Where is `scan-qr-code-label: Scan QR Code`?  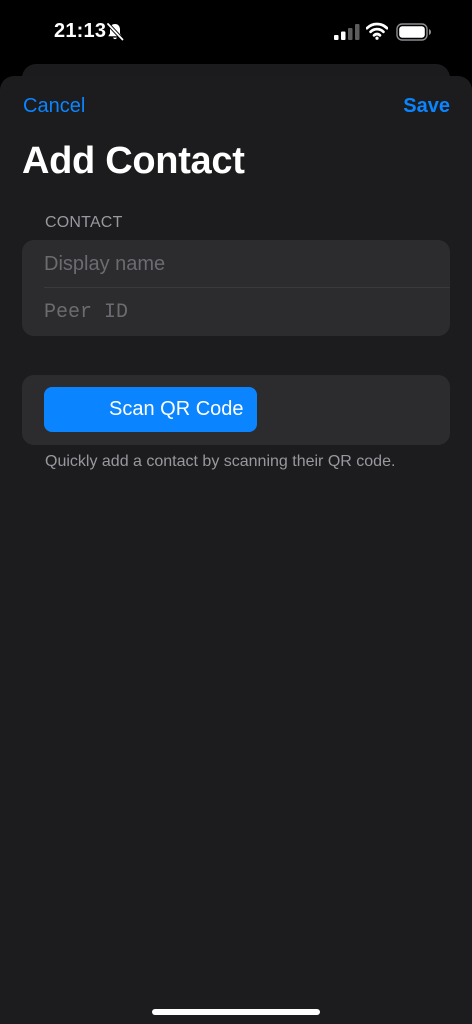 scan-qr-code-label: Scan QR Code is located at coordinates (176, 409).